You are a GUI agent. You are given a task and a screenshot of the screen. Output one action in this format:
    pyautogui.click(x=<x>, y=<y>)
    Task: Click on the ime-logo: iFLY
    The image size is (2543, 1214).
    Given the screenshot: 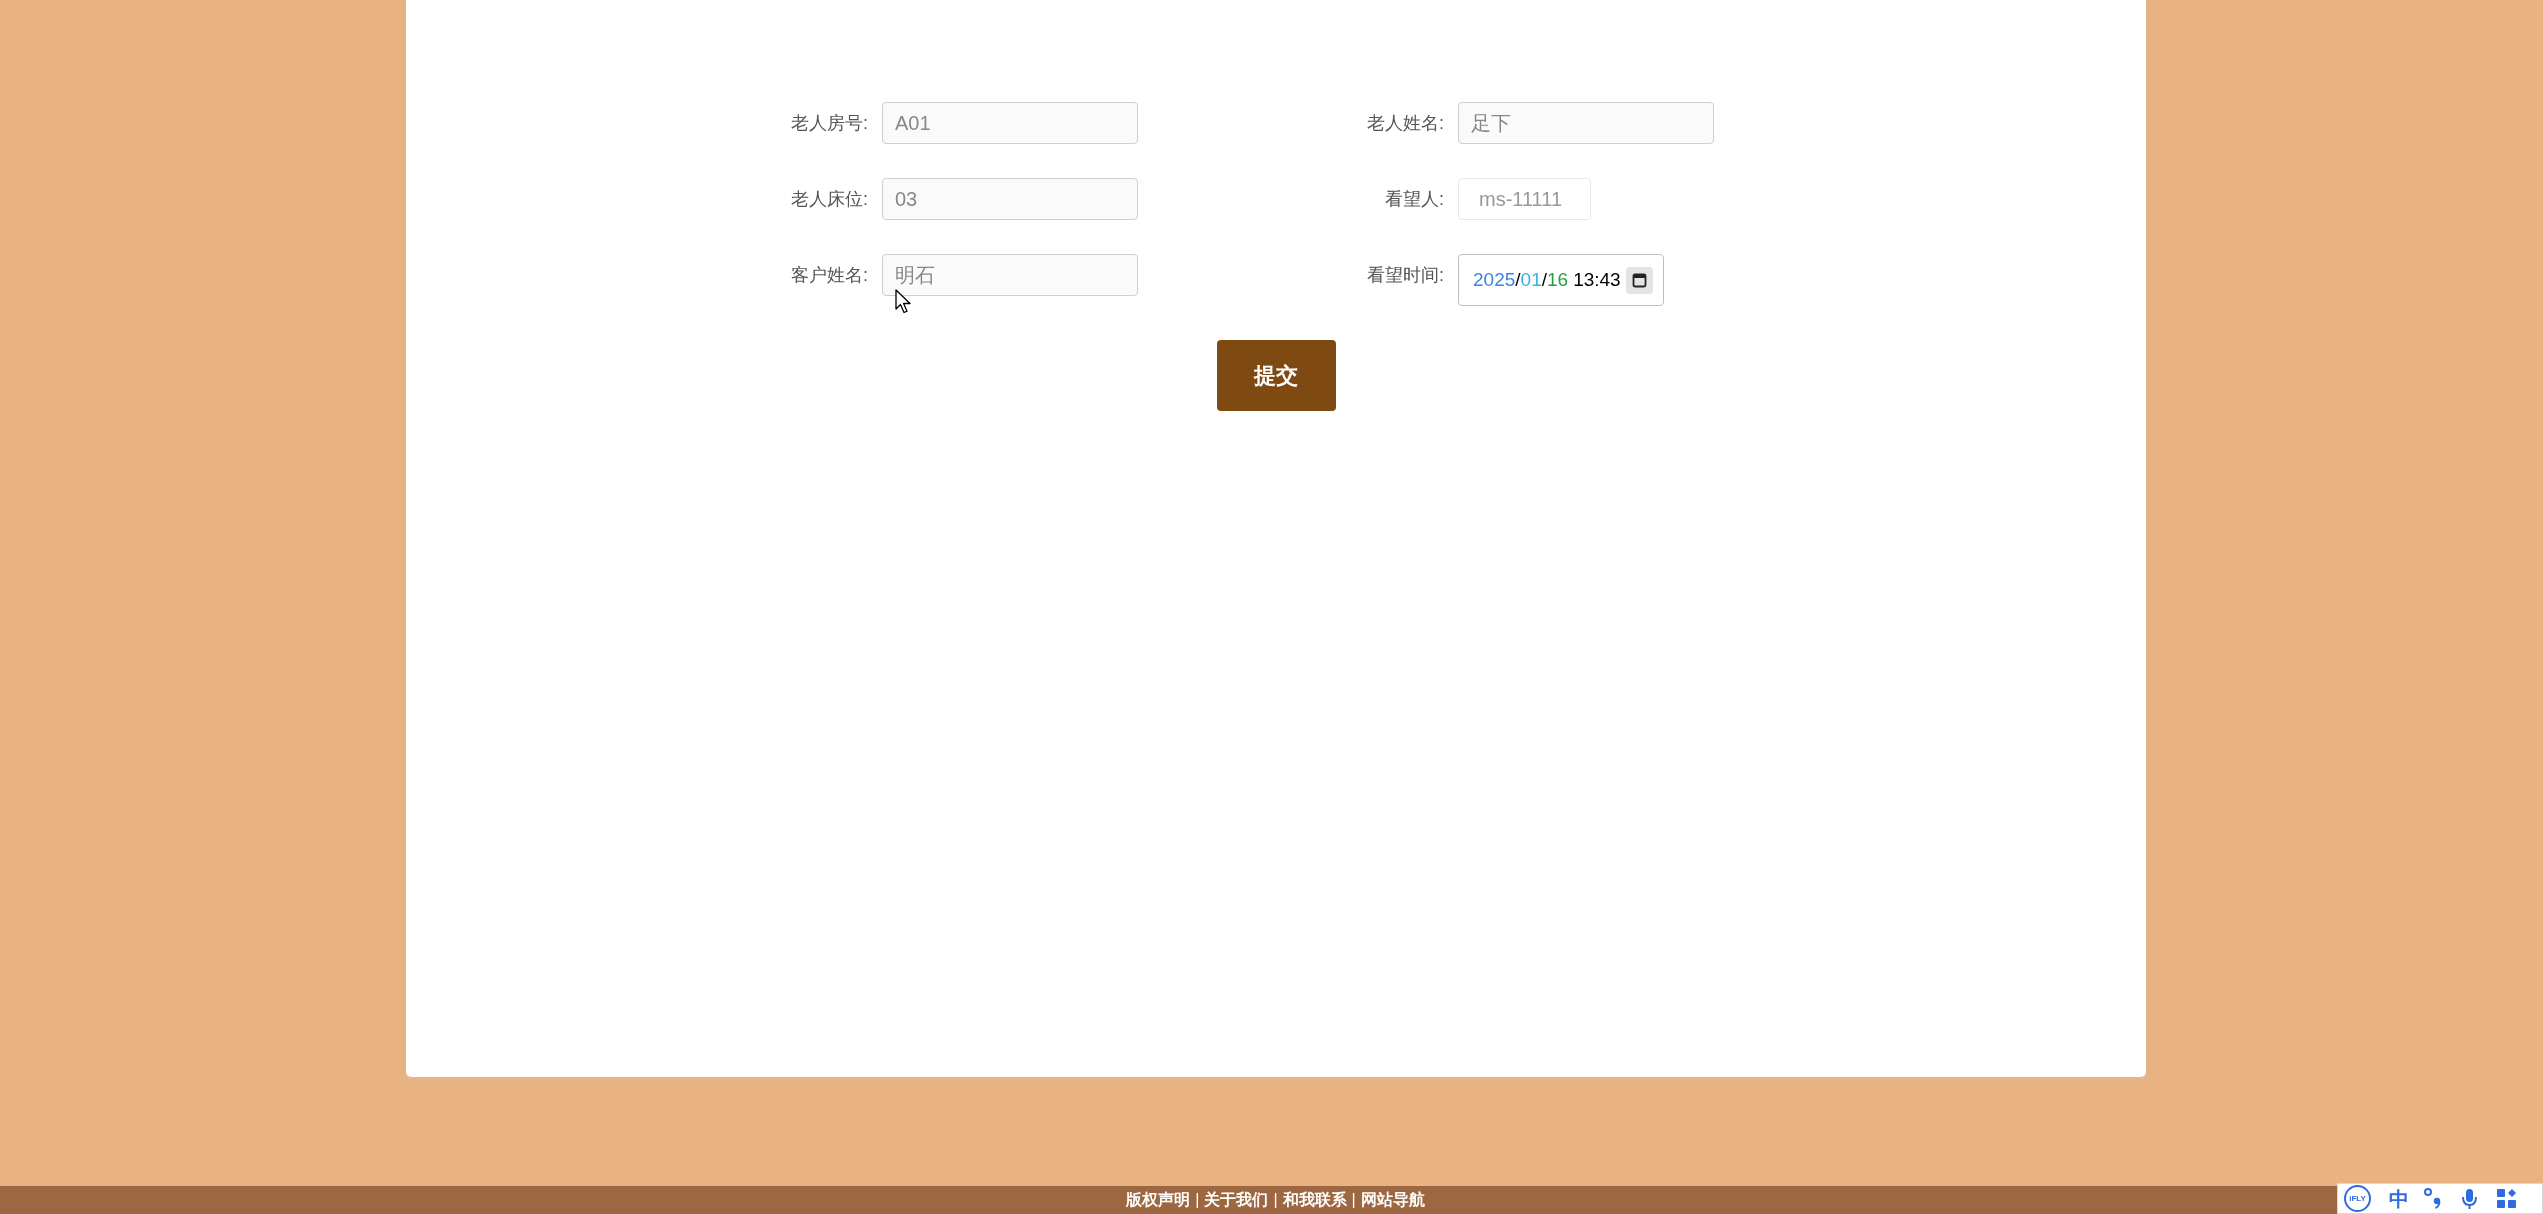 What is the action you would take?
    pyautogui.click(x=2357, y=1198)
    